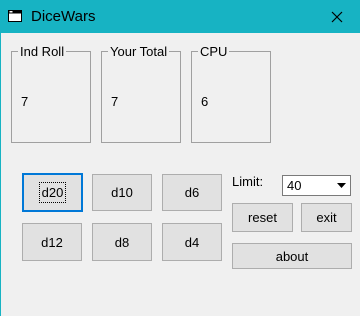 The width and height of the screenshot is (360, 316). I want to click on limit-value: 40, so click(294, 185).